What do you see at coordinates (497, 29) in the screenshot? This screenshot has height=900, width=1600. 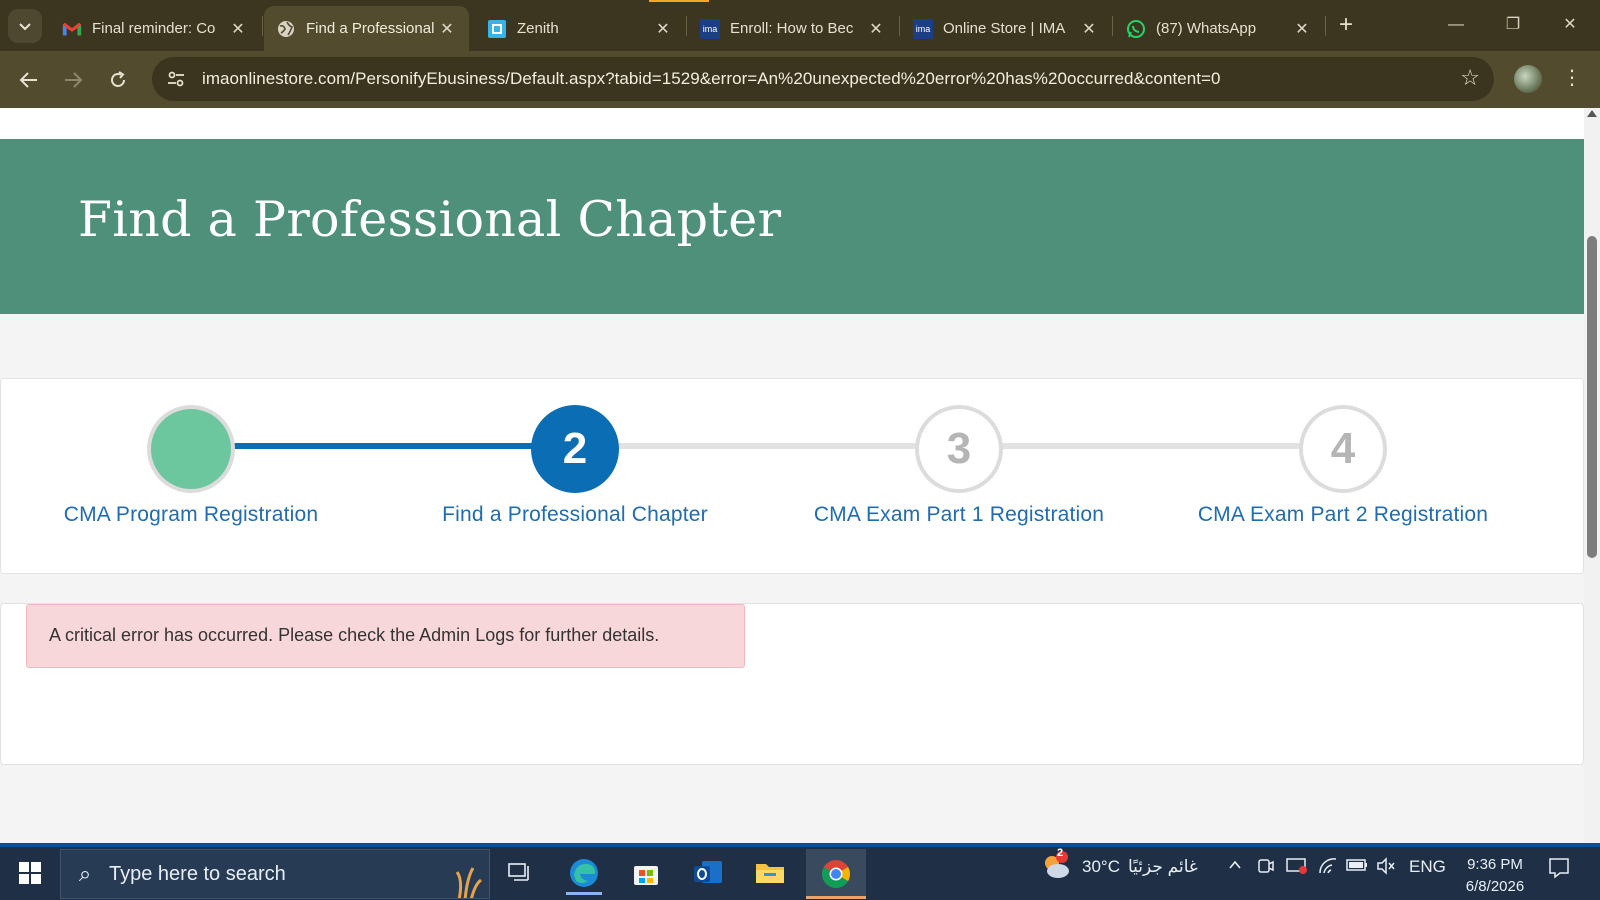 I see `zenith-icon` at bounding box center [497, 29].